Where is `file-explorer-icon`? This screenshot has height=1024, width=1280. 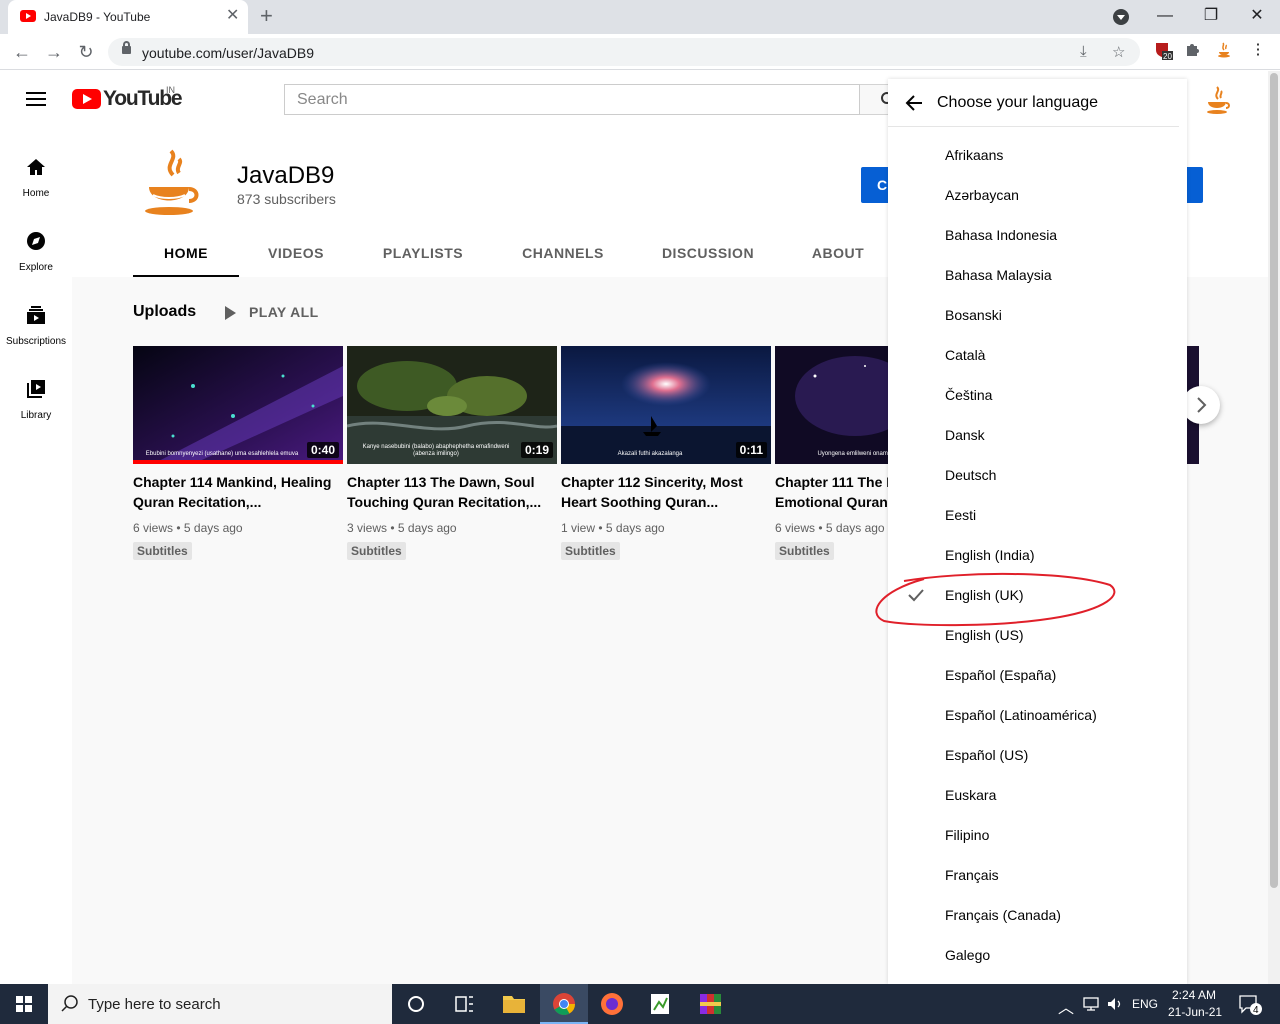
file-explorer-icon is located at coordinates (514, 1004).